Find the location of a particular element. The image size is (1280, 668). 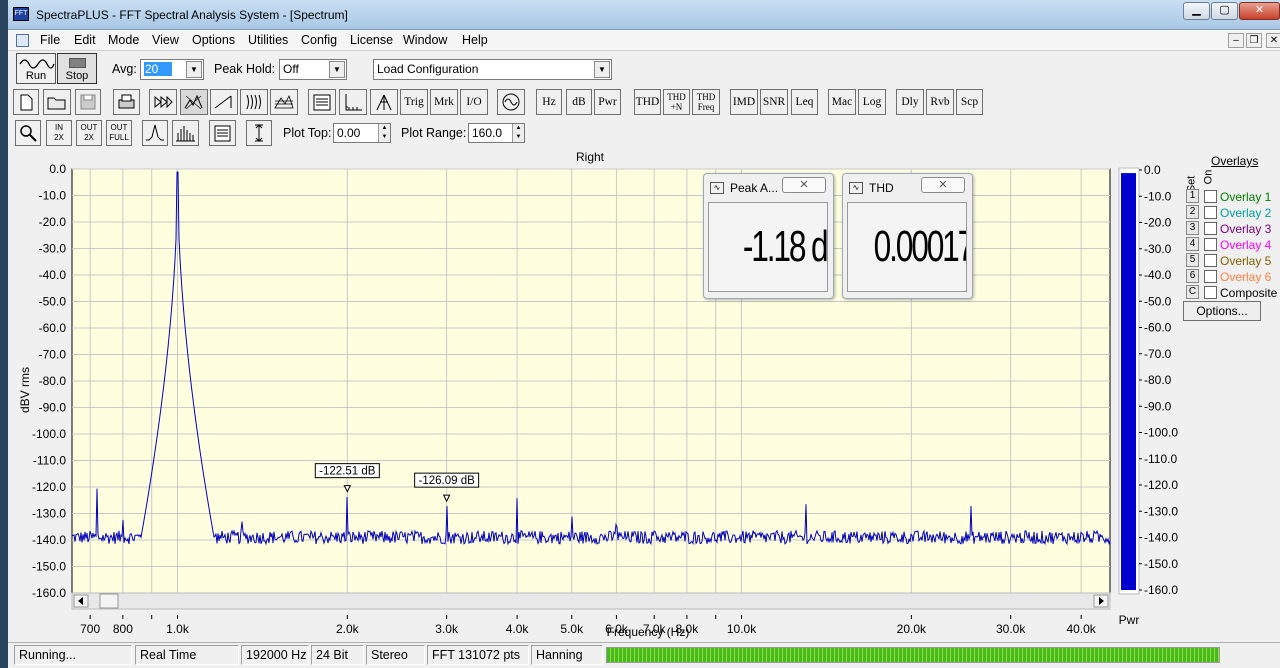

document-icon is located at coordinates (22, 40).